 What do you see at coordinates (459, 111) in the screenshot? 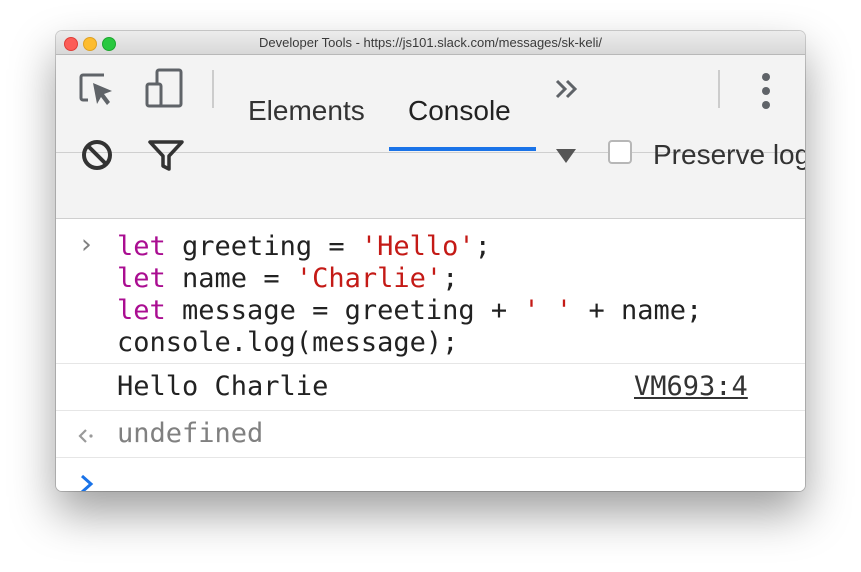
I see `tab-console: Console` at bounding box center [459, 111].